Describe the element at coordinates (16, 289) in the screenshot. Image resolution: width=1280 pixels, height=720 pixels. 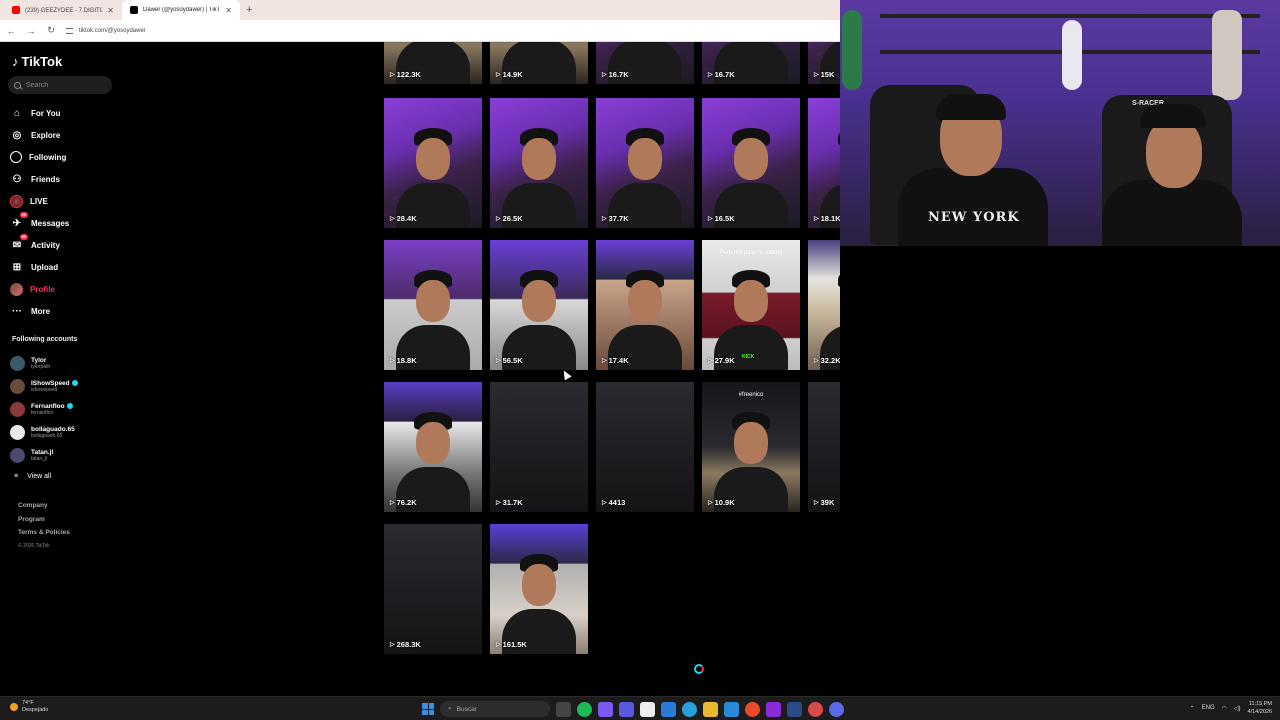
I see `profile-icon` at that location.